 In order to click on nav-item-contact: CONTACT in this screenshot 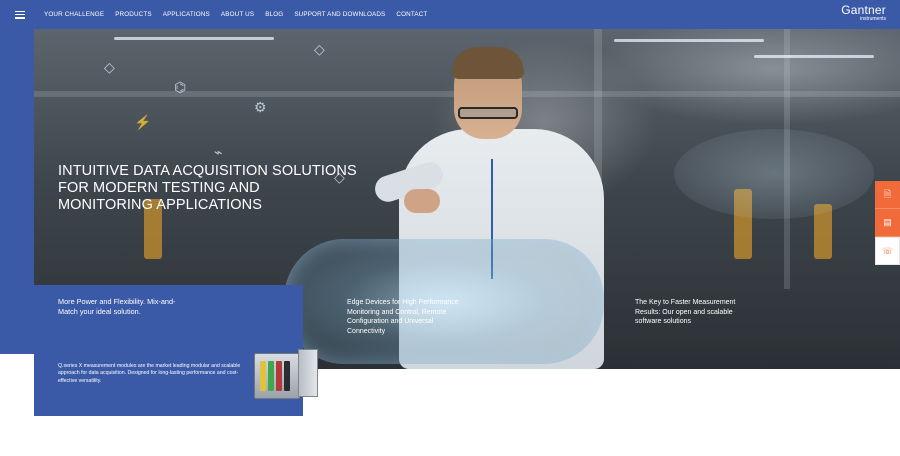, I will do `click(411, 14)`.